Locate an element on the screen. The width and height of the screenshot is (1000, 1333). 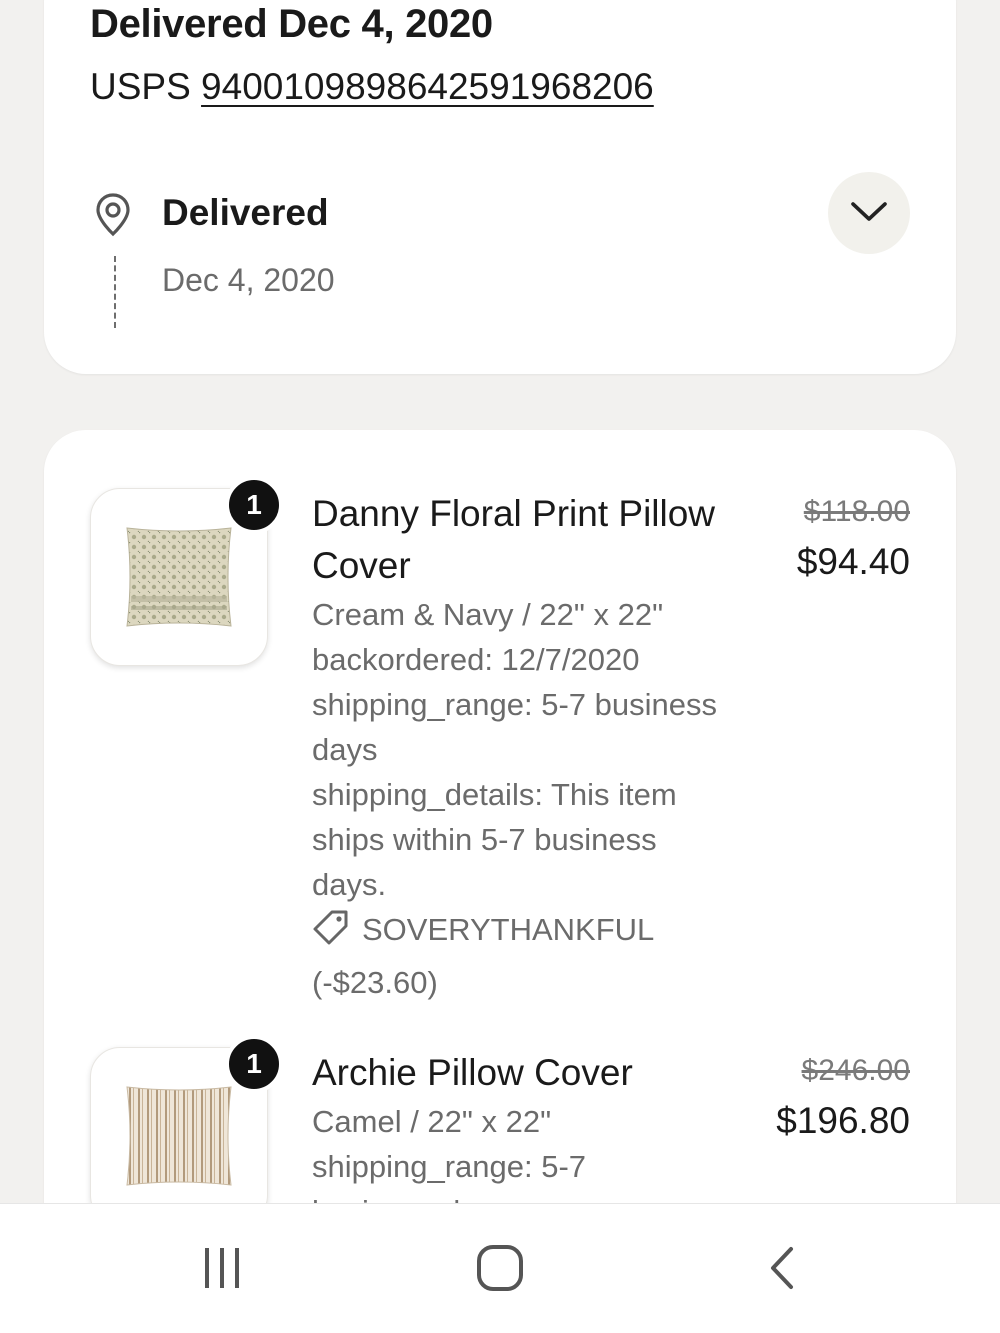
promo-discount-amount: (-$23.60) is located at coordinates (375, 982).